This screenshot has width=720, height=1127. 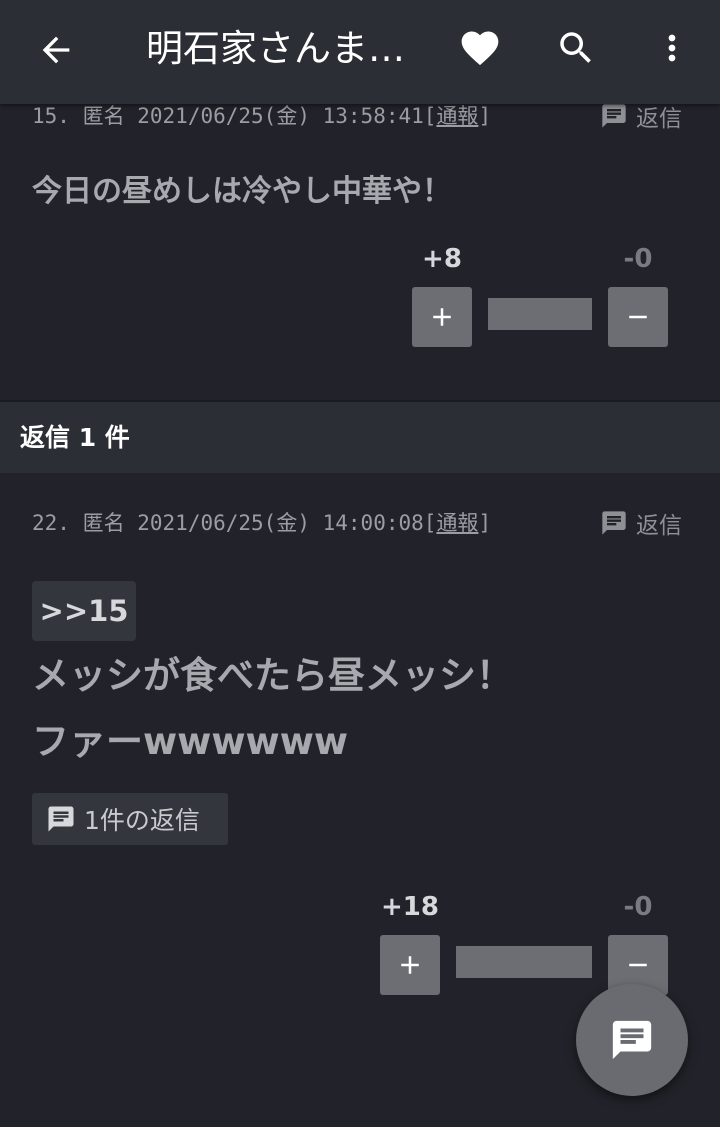 I want to click on search-icon, so click(x=575, y=47).